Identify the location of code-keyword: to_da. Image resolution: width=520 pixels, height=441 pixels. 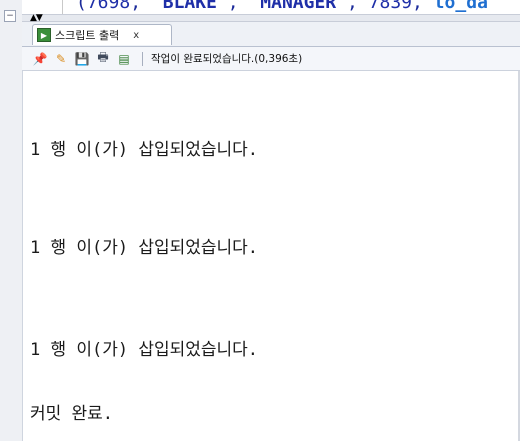
(460, 6).